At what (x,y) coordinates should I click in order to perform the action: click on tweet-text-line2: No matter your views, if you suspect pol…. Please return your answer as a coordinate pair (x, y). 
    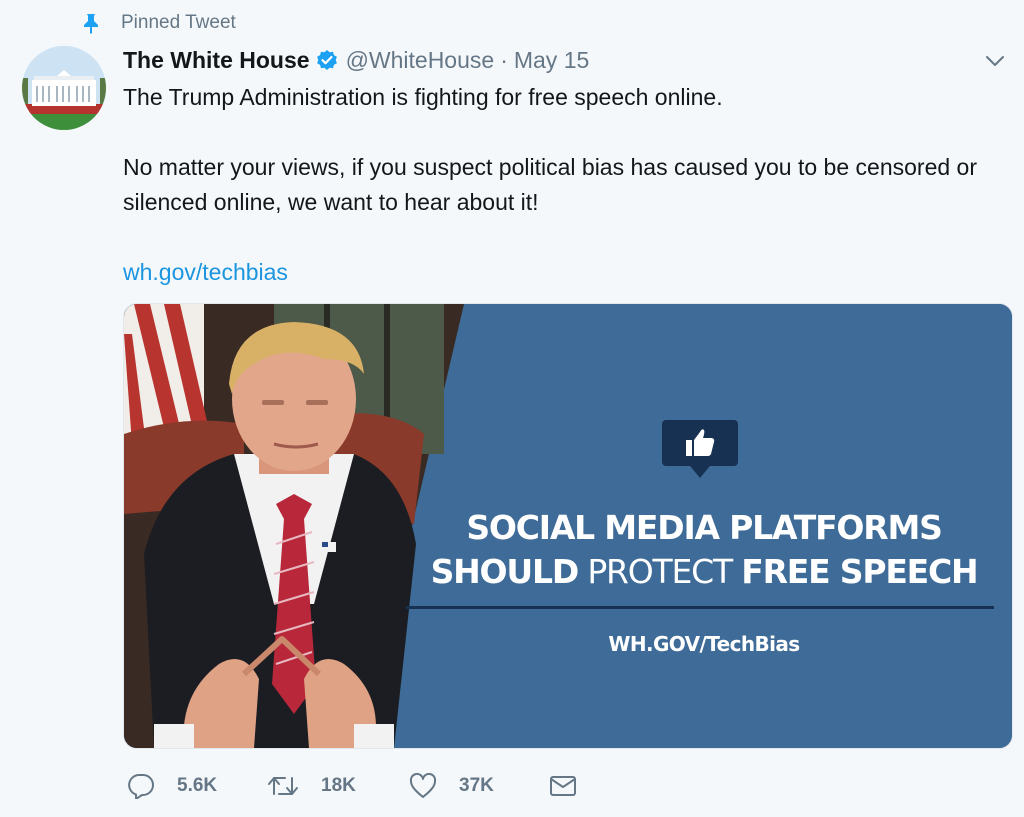
    Looking at the image, I should click on (550, 184).